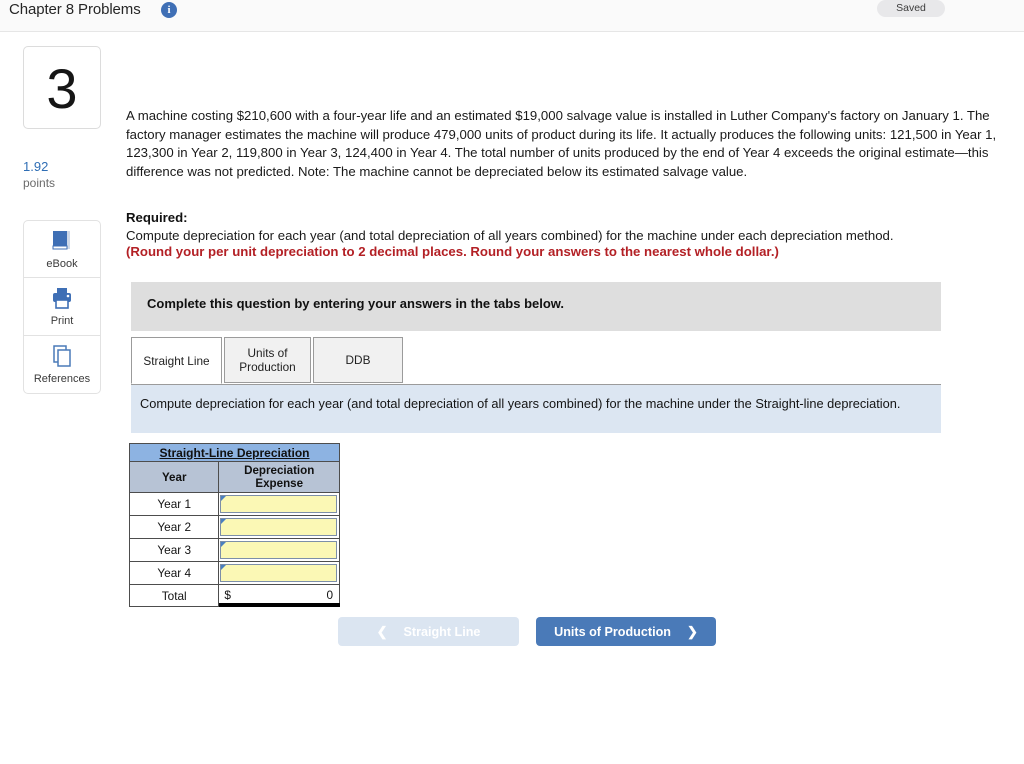 This screenshot has height=764, width=1024. I want to click on table-row: Year 1, so click(234, 504).